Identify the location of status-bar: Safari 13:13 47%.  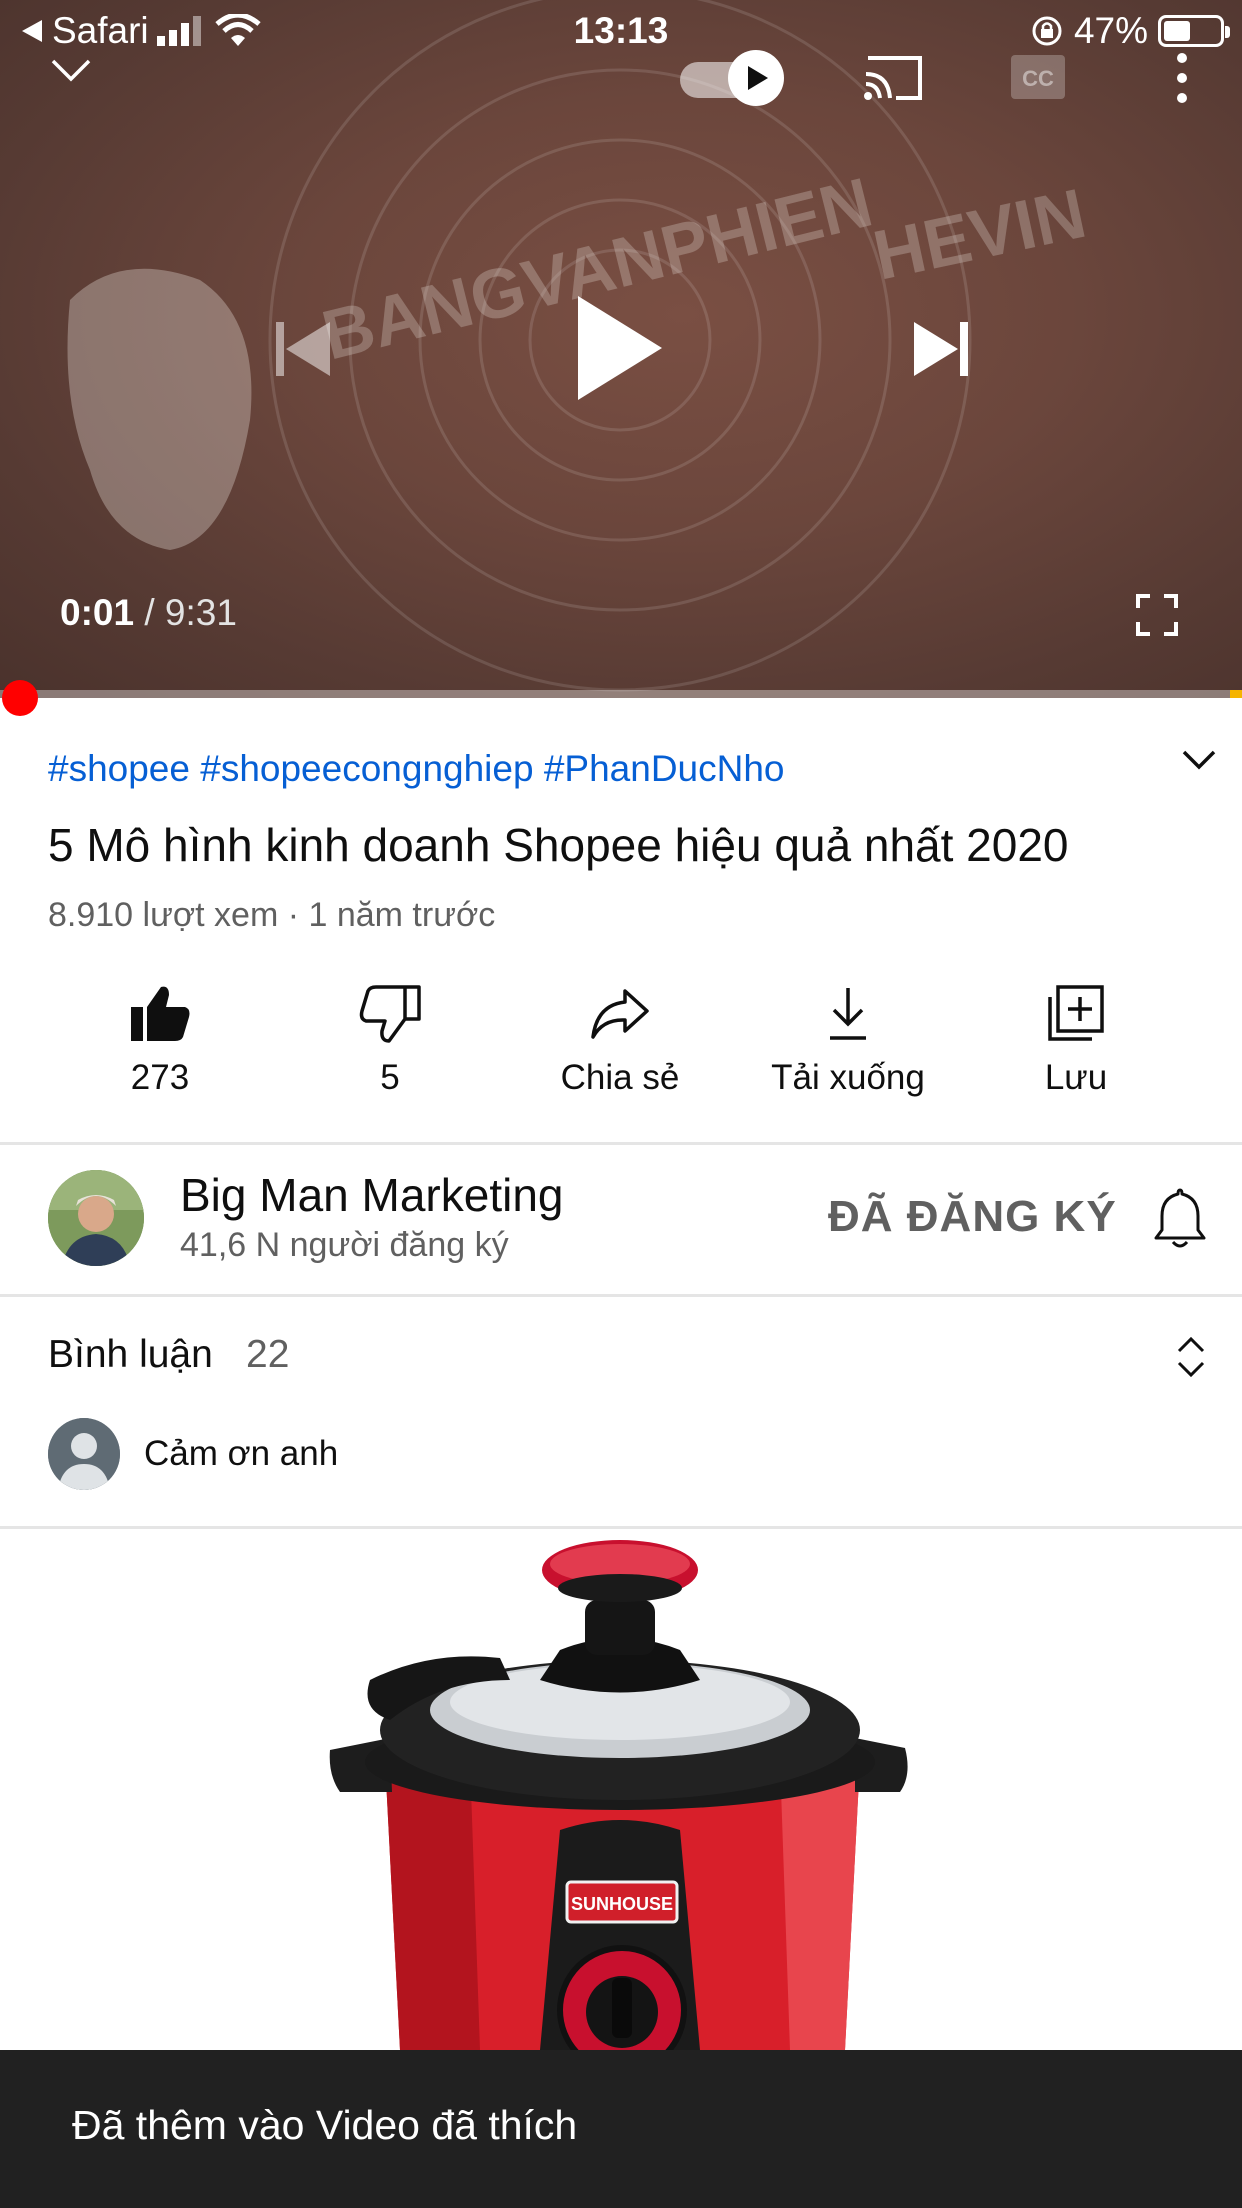
(621, 31).